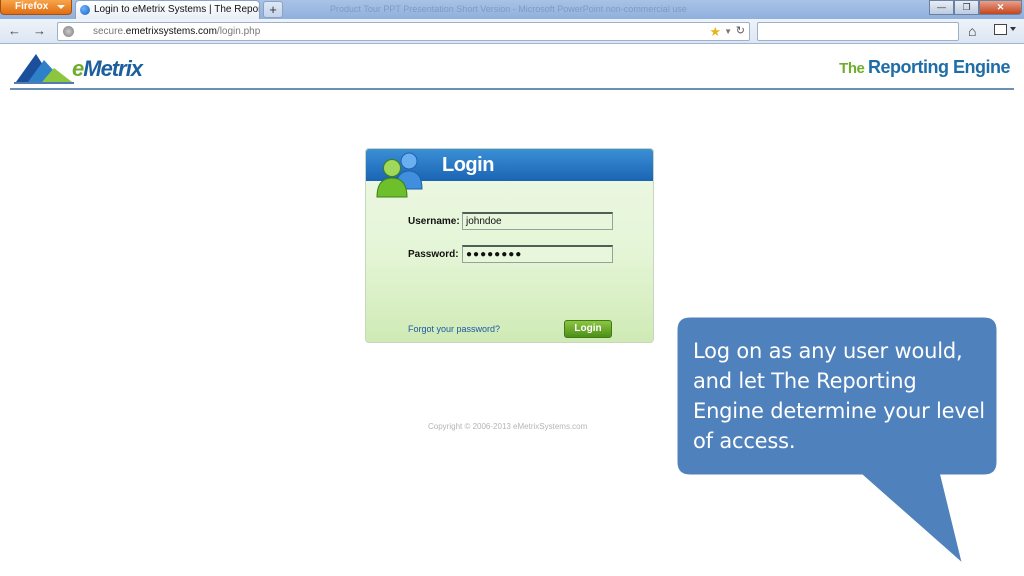 The image size is (1024, 576). What do you see at coordinates (468, 165) in the screenshot?
I see `login-title: Login` at bounding box center [468, 165].